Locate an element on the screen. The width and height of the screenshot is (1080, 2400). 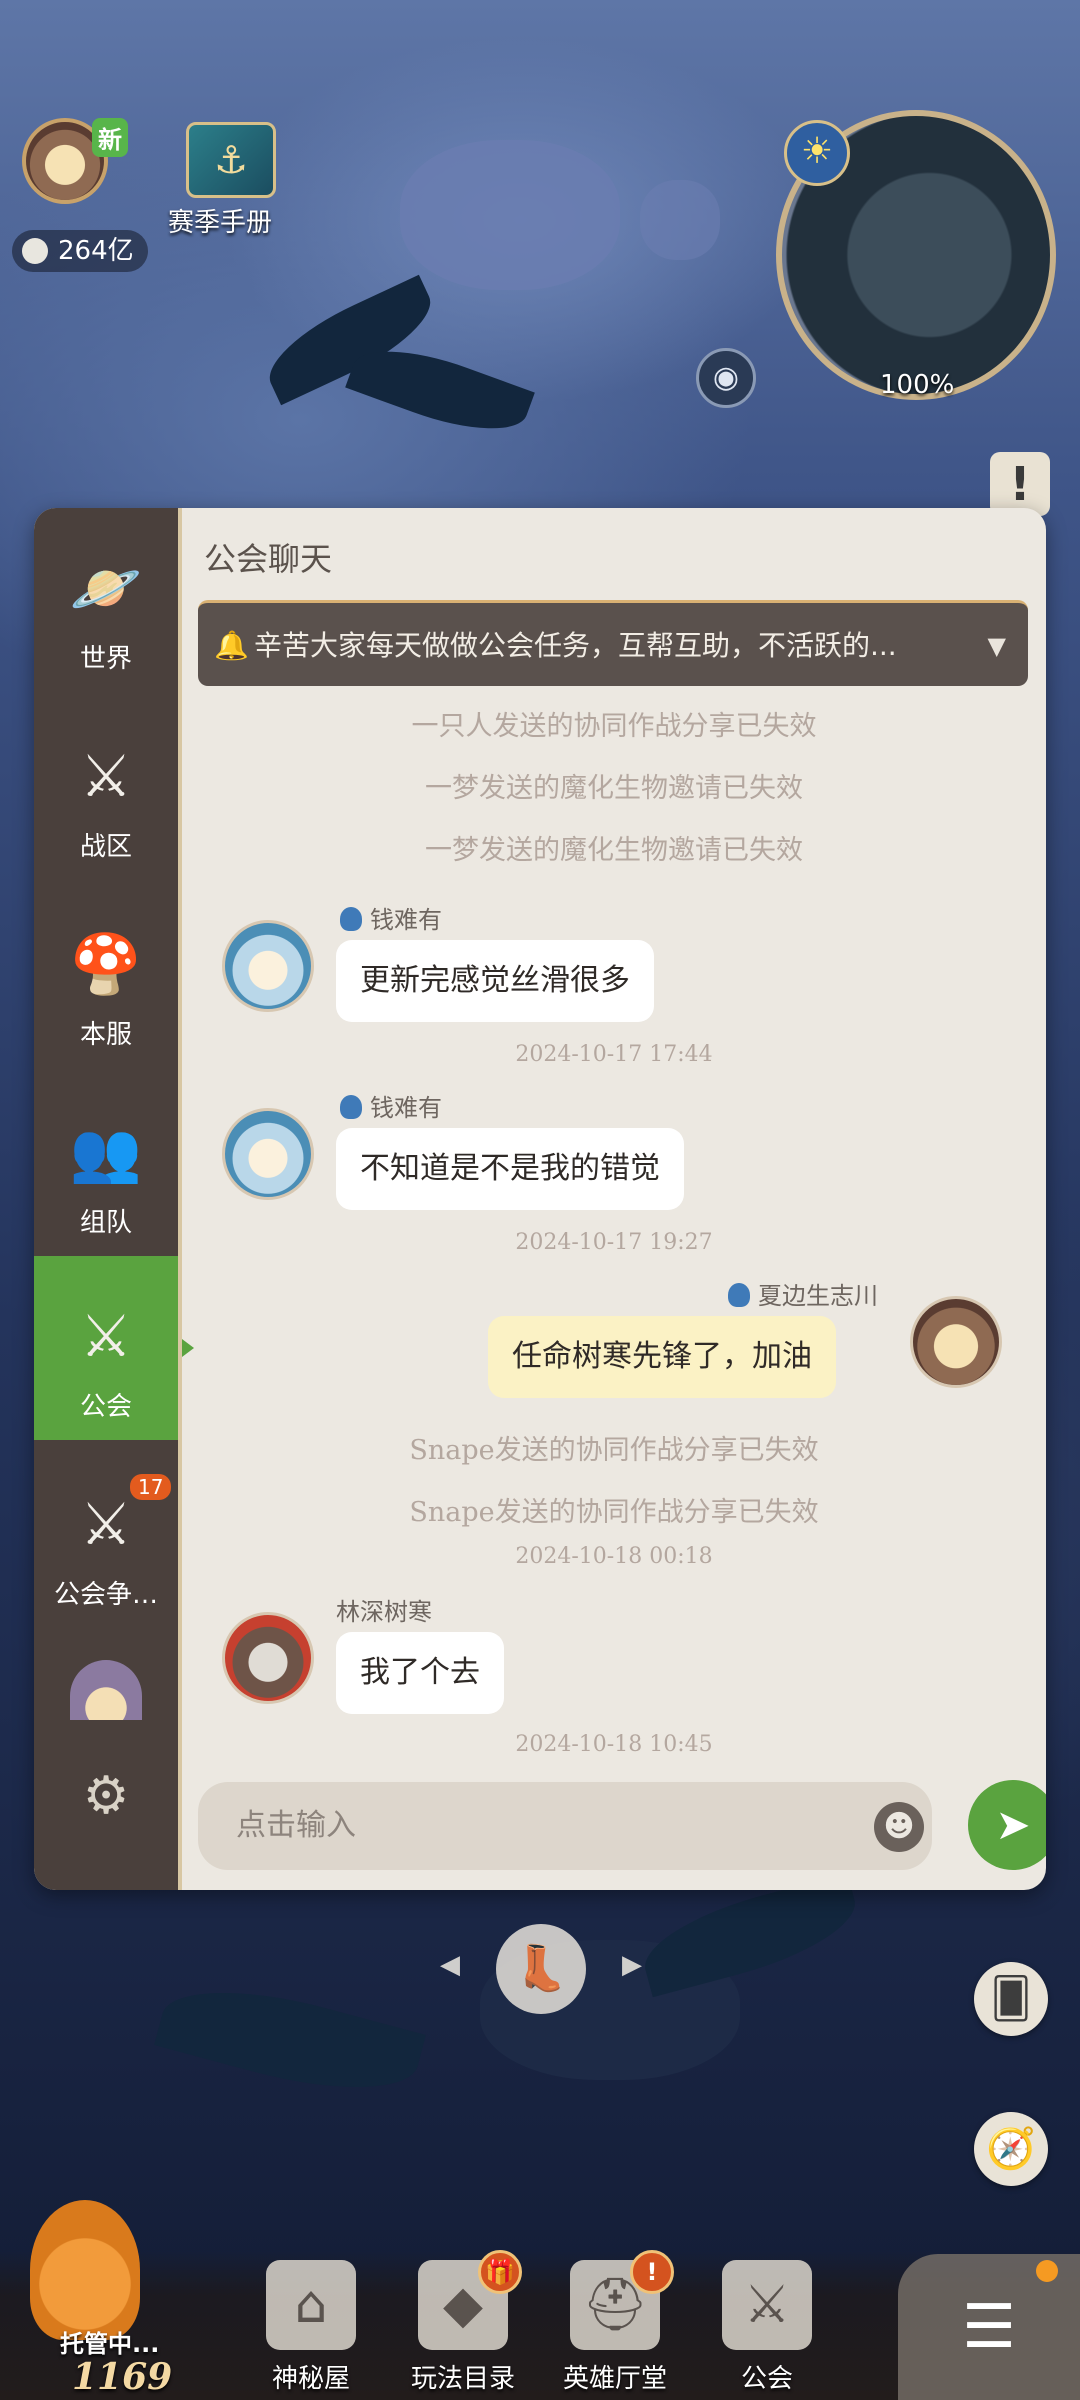
sidebar-item-world: 🪐 世界 is located at coordinates (106, 600).